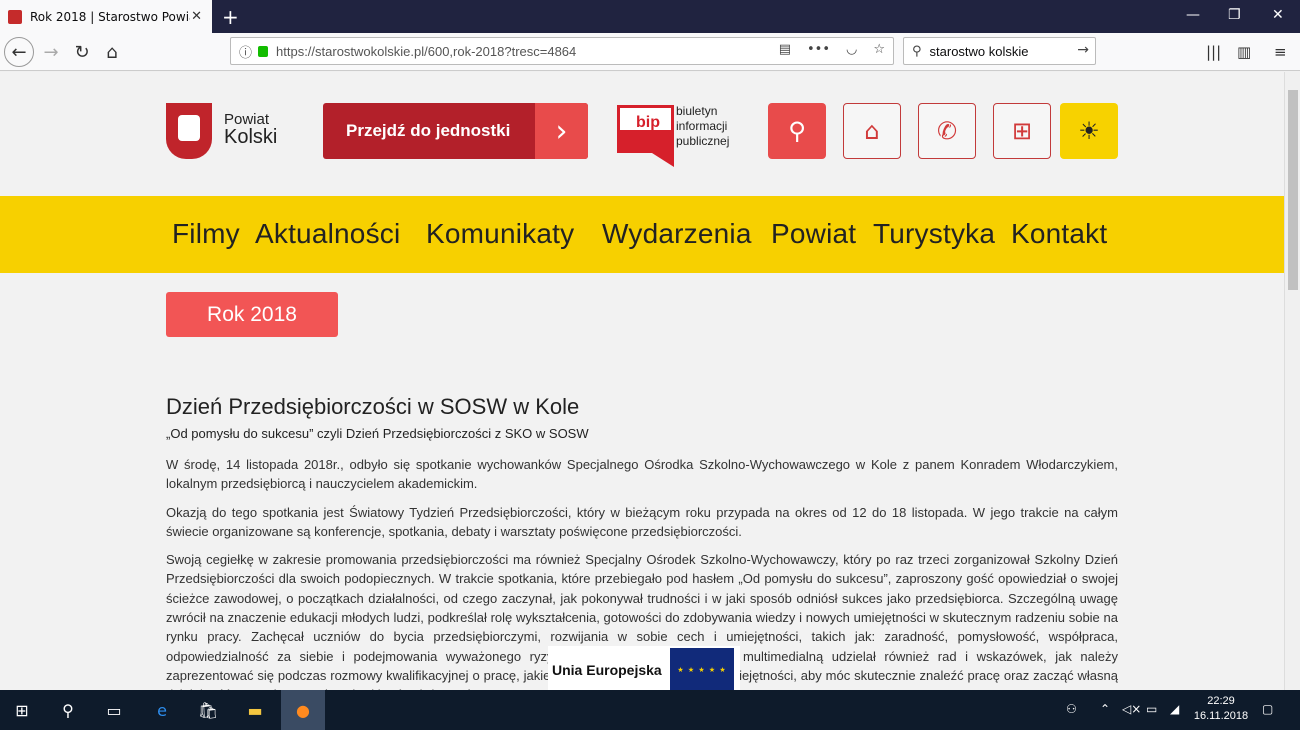 This screenshot has height=730, width=1300. Describe the element at coordinates (934, 234) in the screenshot. I see `menu-item-turystyka: Turystyka` at that location.